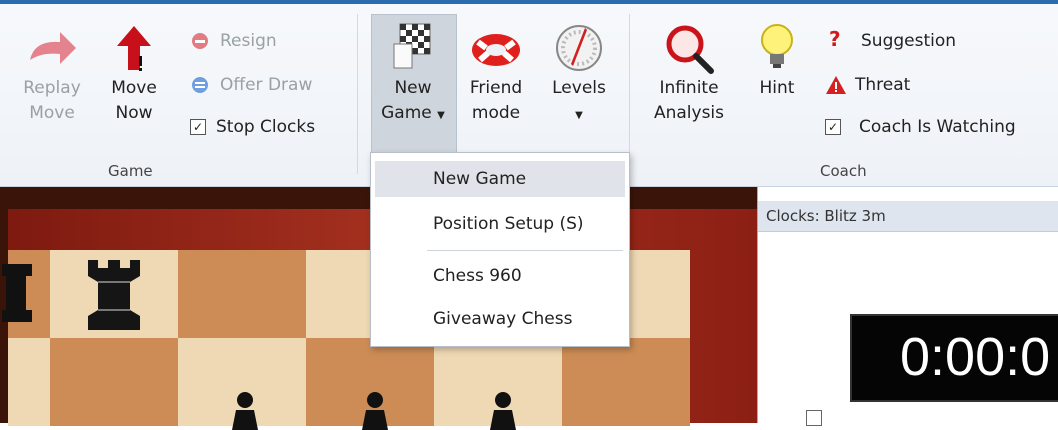  What do you see at coordinates (52, 75) in the screenshot?
I see `replay-move-button: Replay Move` at bounding box center [52, 75].